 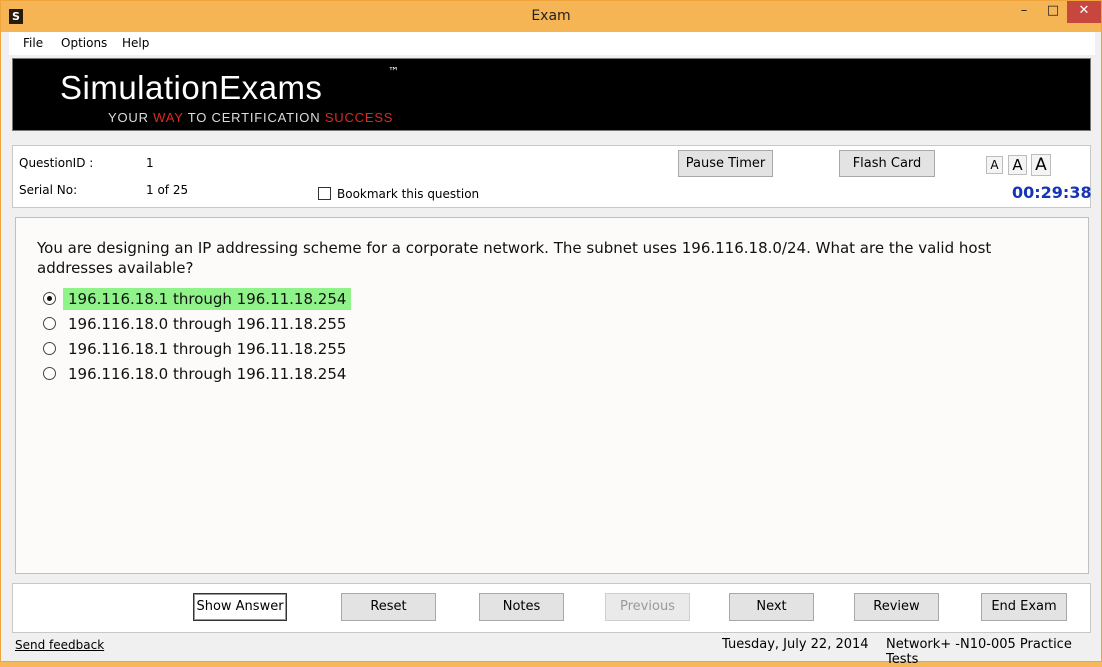 What do you see at coordinates (324, 193) in the screenshot?
I see `bookmark-checkbox` at bounding box center [324, 193].